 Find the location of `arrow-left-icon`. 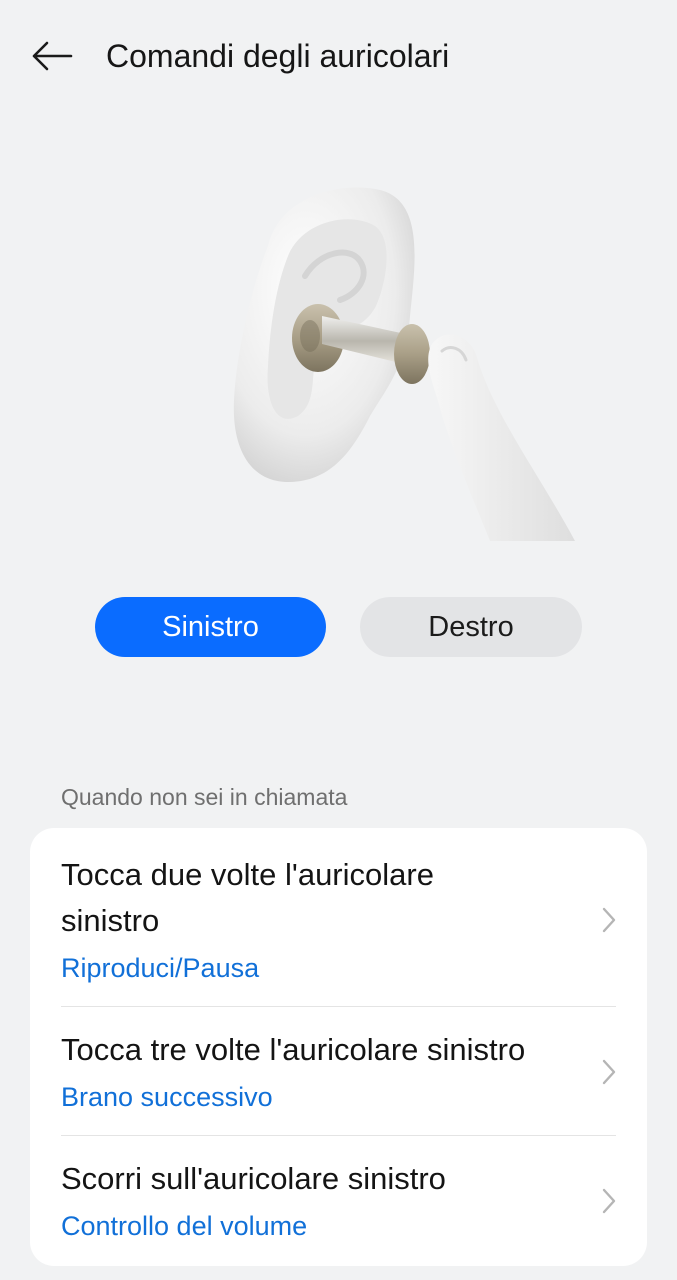

arrow-left-icon is located at coordinates (52, 56).